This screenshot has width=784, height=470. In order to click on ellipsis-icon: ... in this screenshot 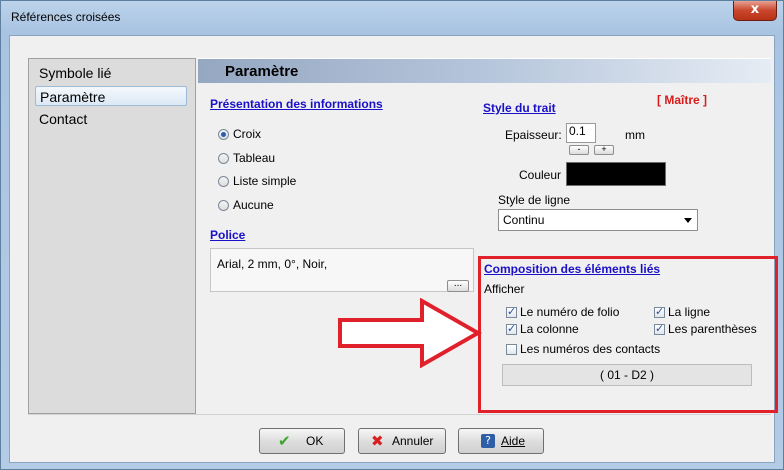, I will do `click(458, 283)`.